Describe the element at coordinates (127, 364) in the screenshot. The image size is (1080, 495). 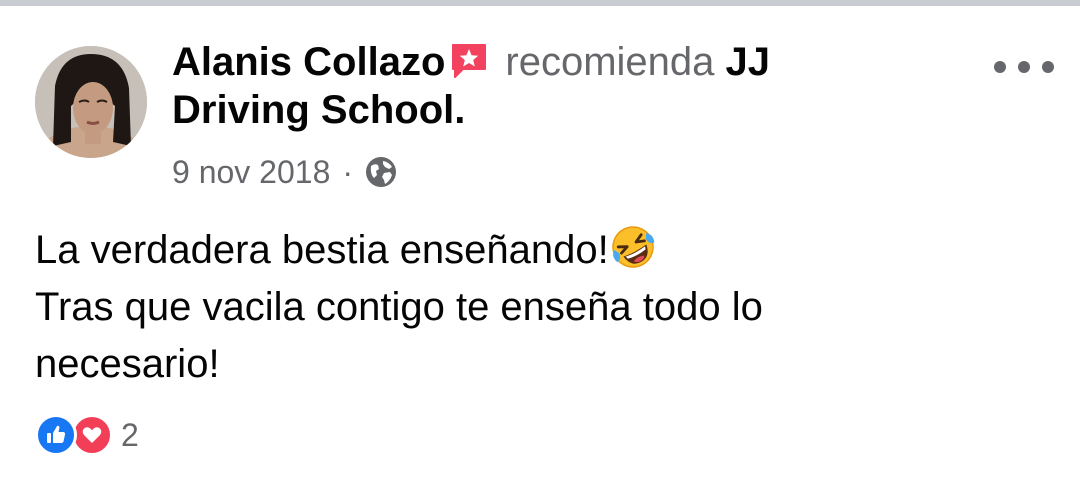
I see `post-text-line-3: necesario!` at that location.